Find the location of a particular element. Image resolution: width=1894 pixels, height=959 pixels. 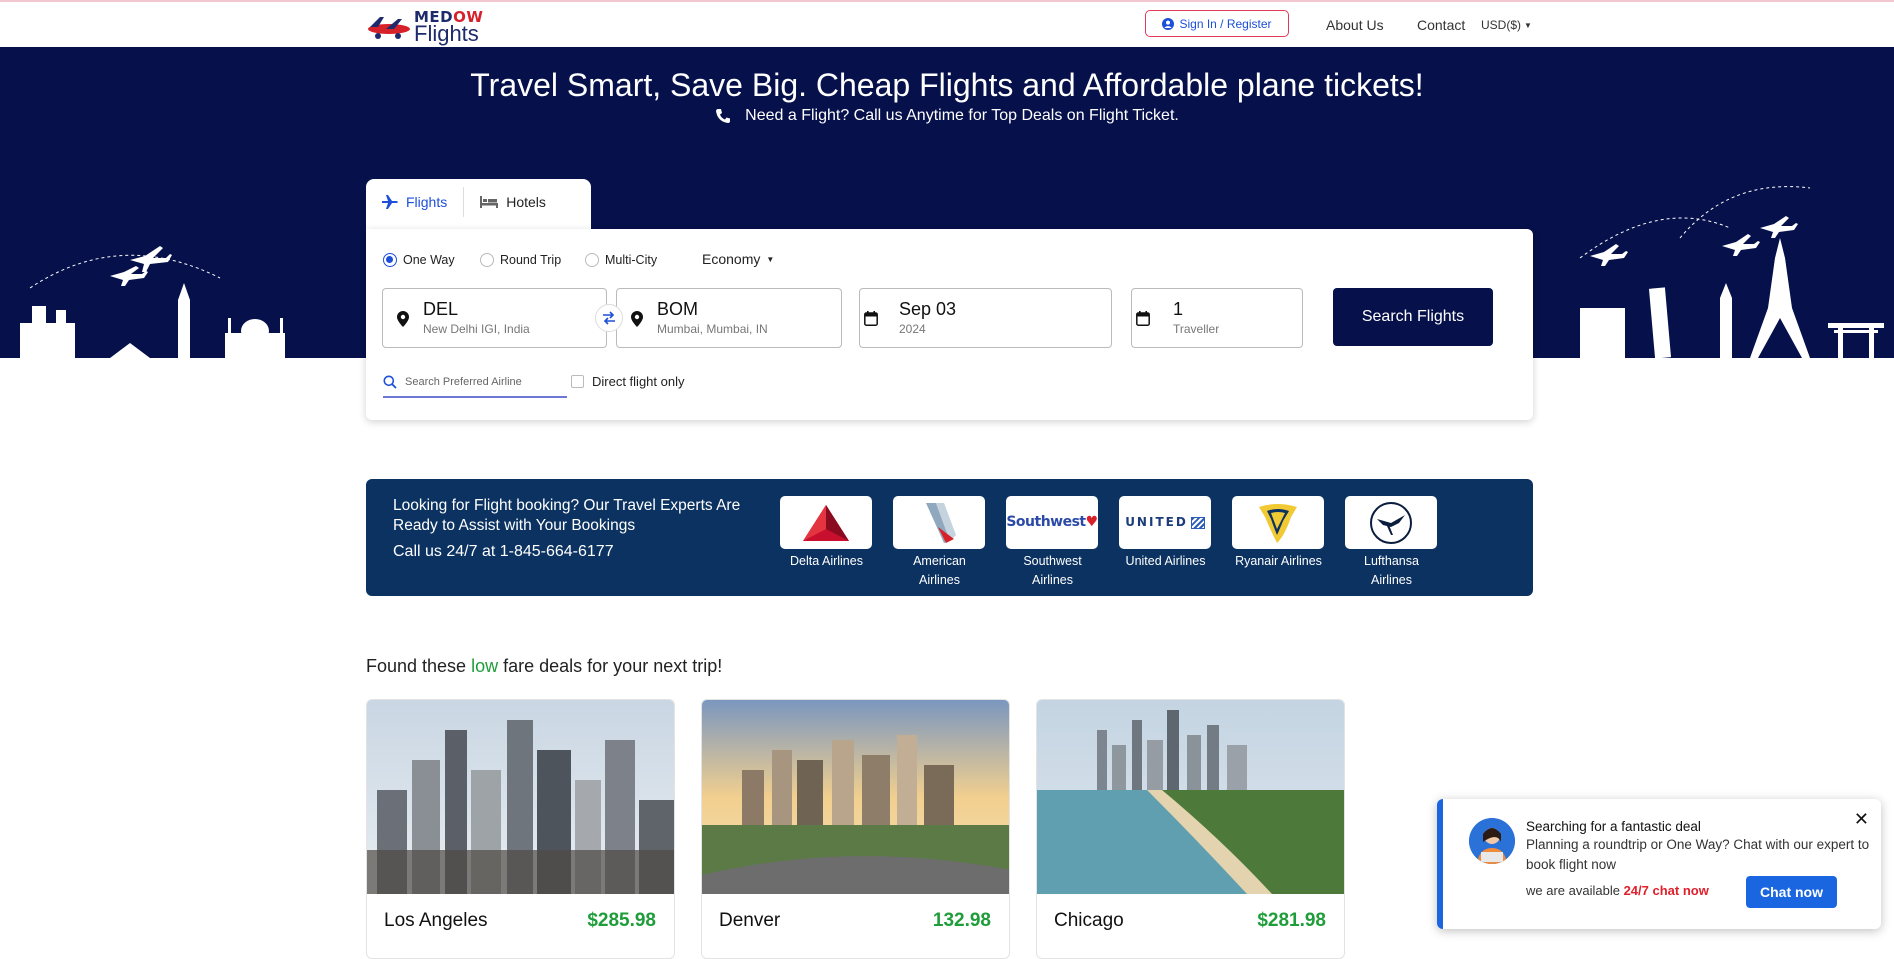

right-skyline-illustration is located at coordinates (1731, 272).